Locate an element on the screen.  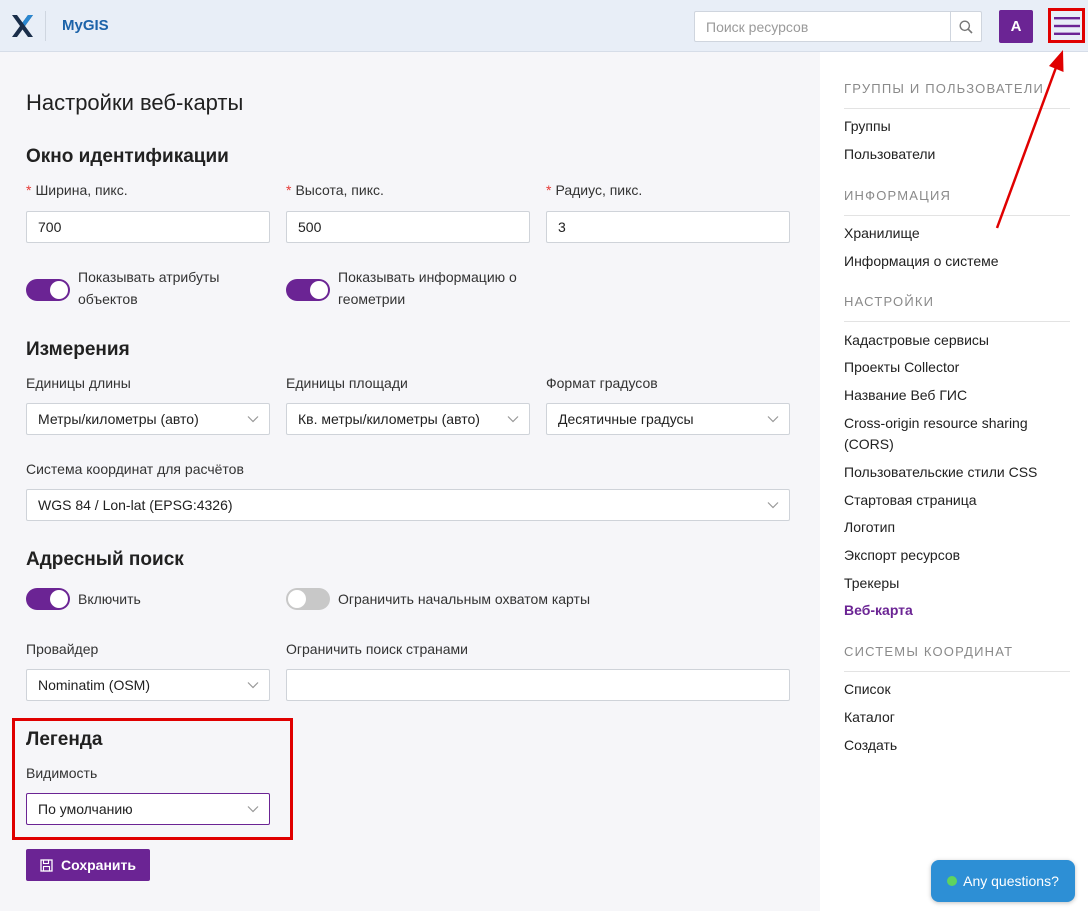
sidebar-item-crs-list: Список is located at coordinates (957, 689).